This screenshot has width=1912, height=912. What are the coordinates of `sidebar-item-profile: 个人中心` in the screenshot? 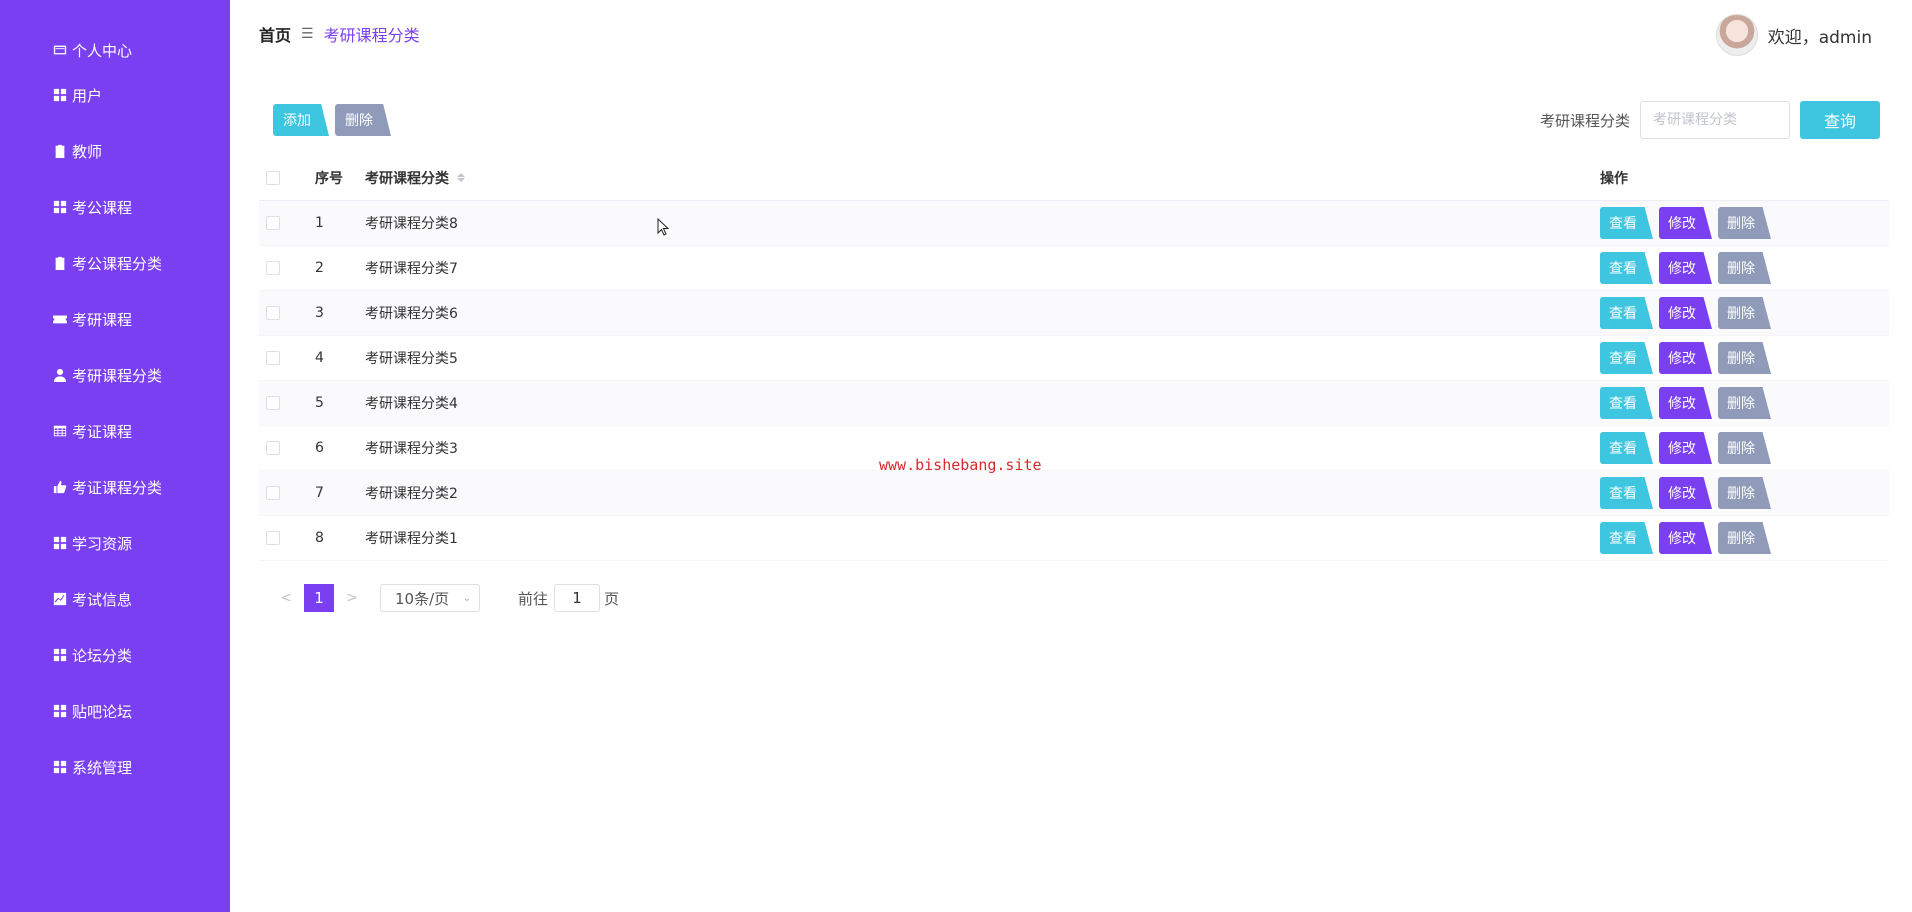 It's located at (92, 50).